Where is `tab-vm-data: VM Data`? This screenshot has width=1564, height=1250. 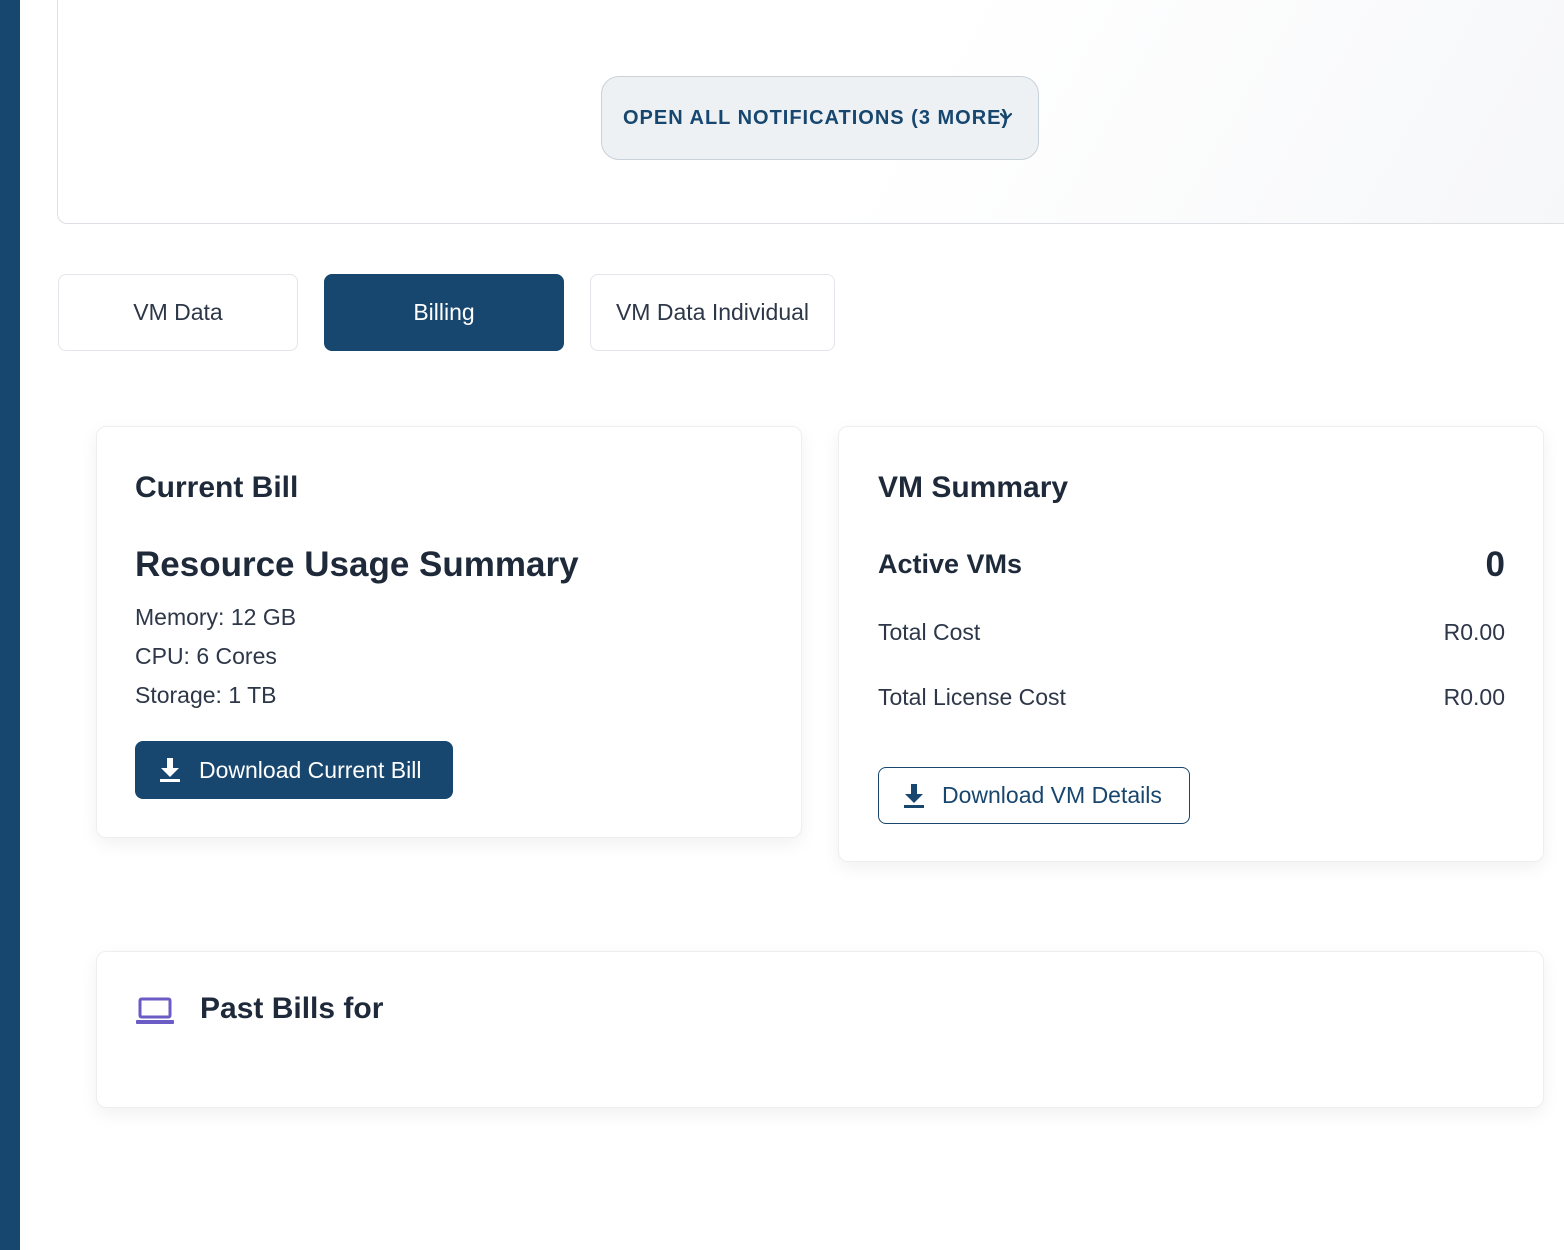 tab-vm-data: VM Data is located at coordinates (178, 312).